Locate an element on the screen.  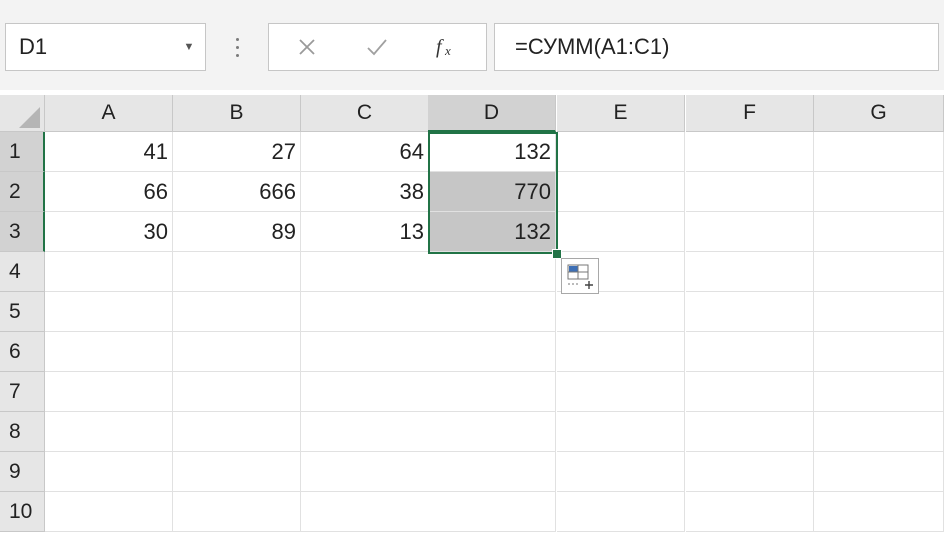
cell-b3: 89 is located at coordinates (237, 232).